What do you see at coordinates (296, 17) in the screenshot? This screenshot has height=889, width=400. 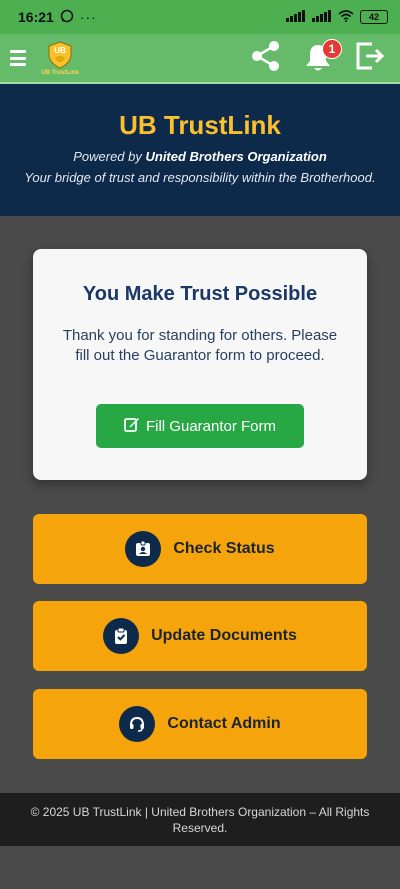 I see `signal-icon` at bounding box center [296, 17].